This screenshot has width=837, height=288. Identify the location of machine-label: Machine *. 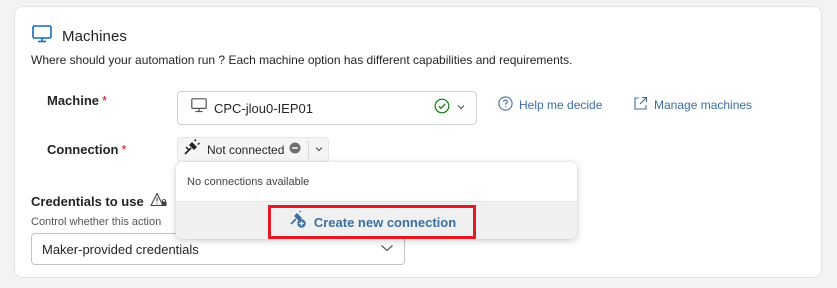
(77, 100).